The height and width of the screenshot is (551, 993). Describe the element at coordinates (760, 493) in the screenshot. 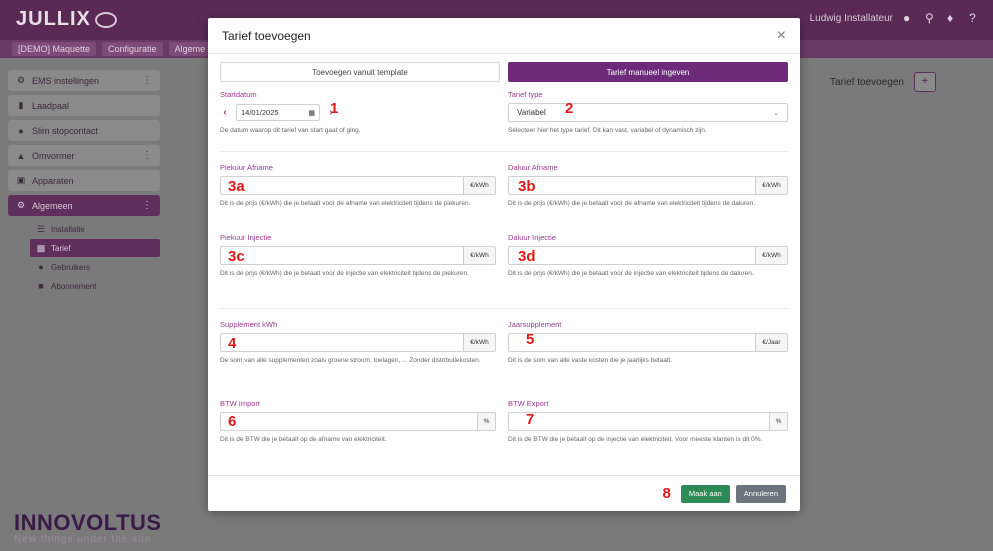

I see `cancel-button: Annuleren` at that location.